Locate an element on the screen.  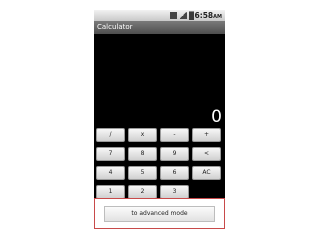
digit-3-key: 3 is located at coordinates (174, 192).